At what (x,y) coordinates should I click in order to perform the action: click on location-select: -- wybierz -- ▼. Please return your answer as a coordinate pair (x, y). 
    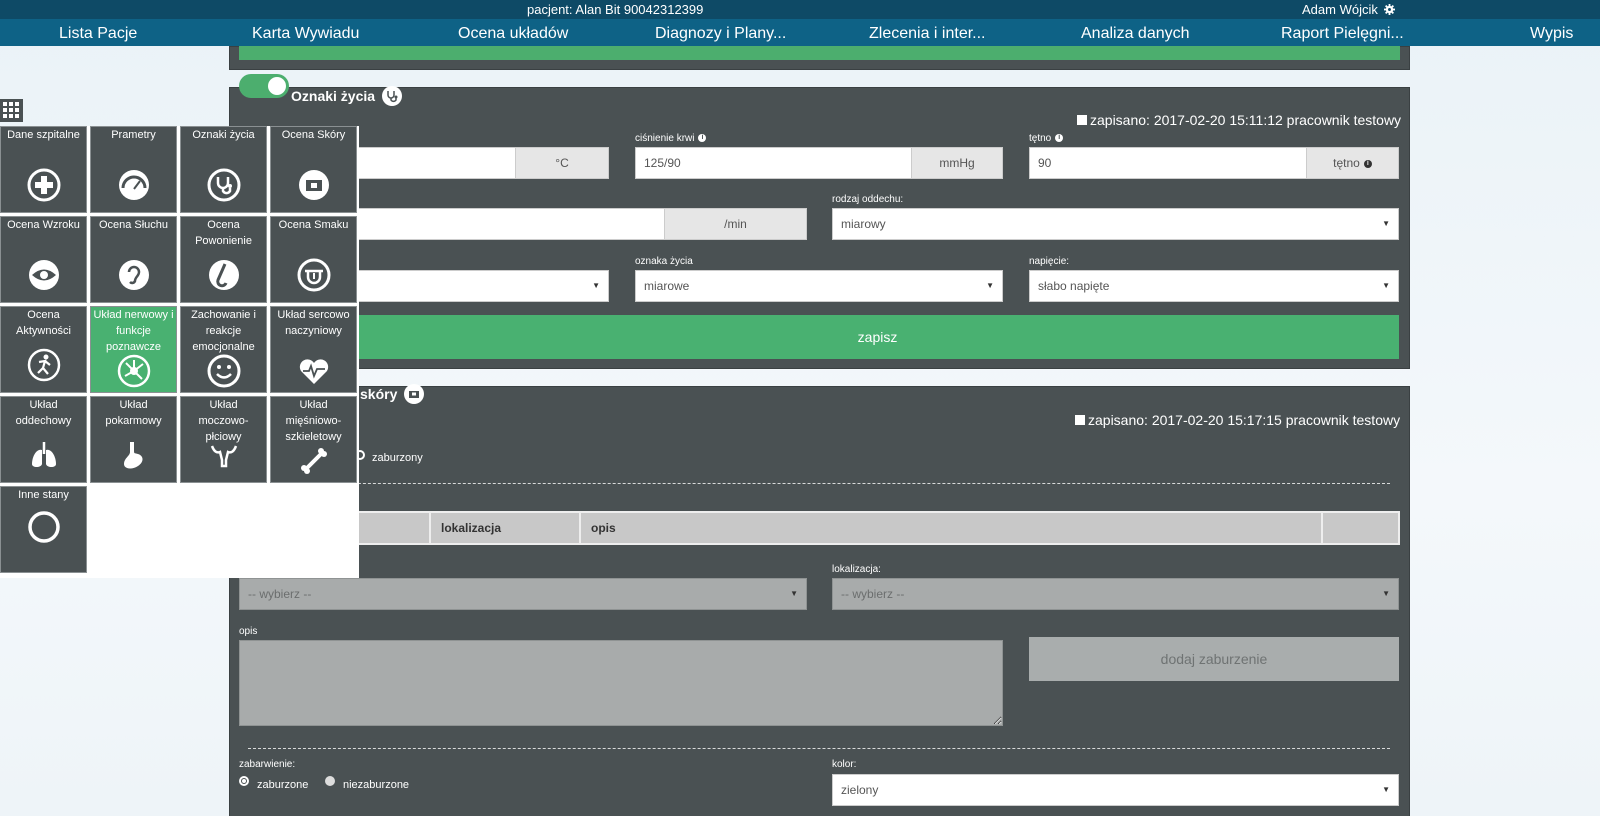
    Looking at the image, I should click on (1115, 594).